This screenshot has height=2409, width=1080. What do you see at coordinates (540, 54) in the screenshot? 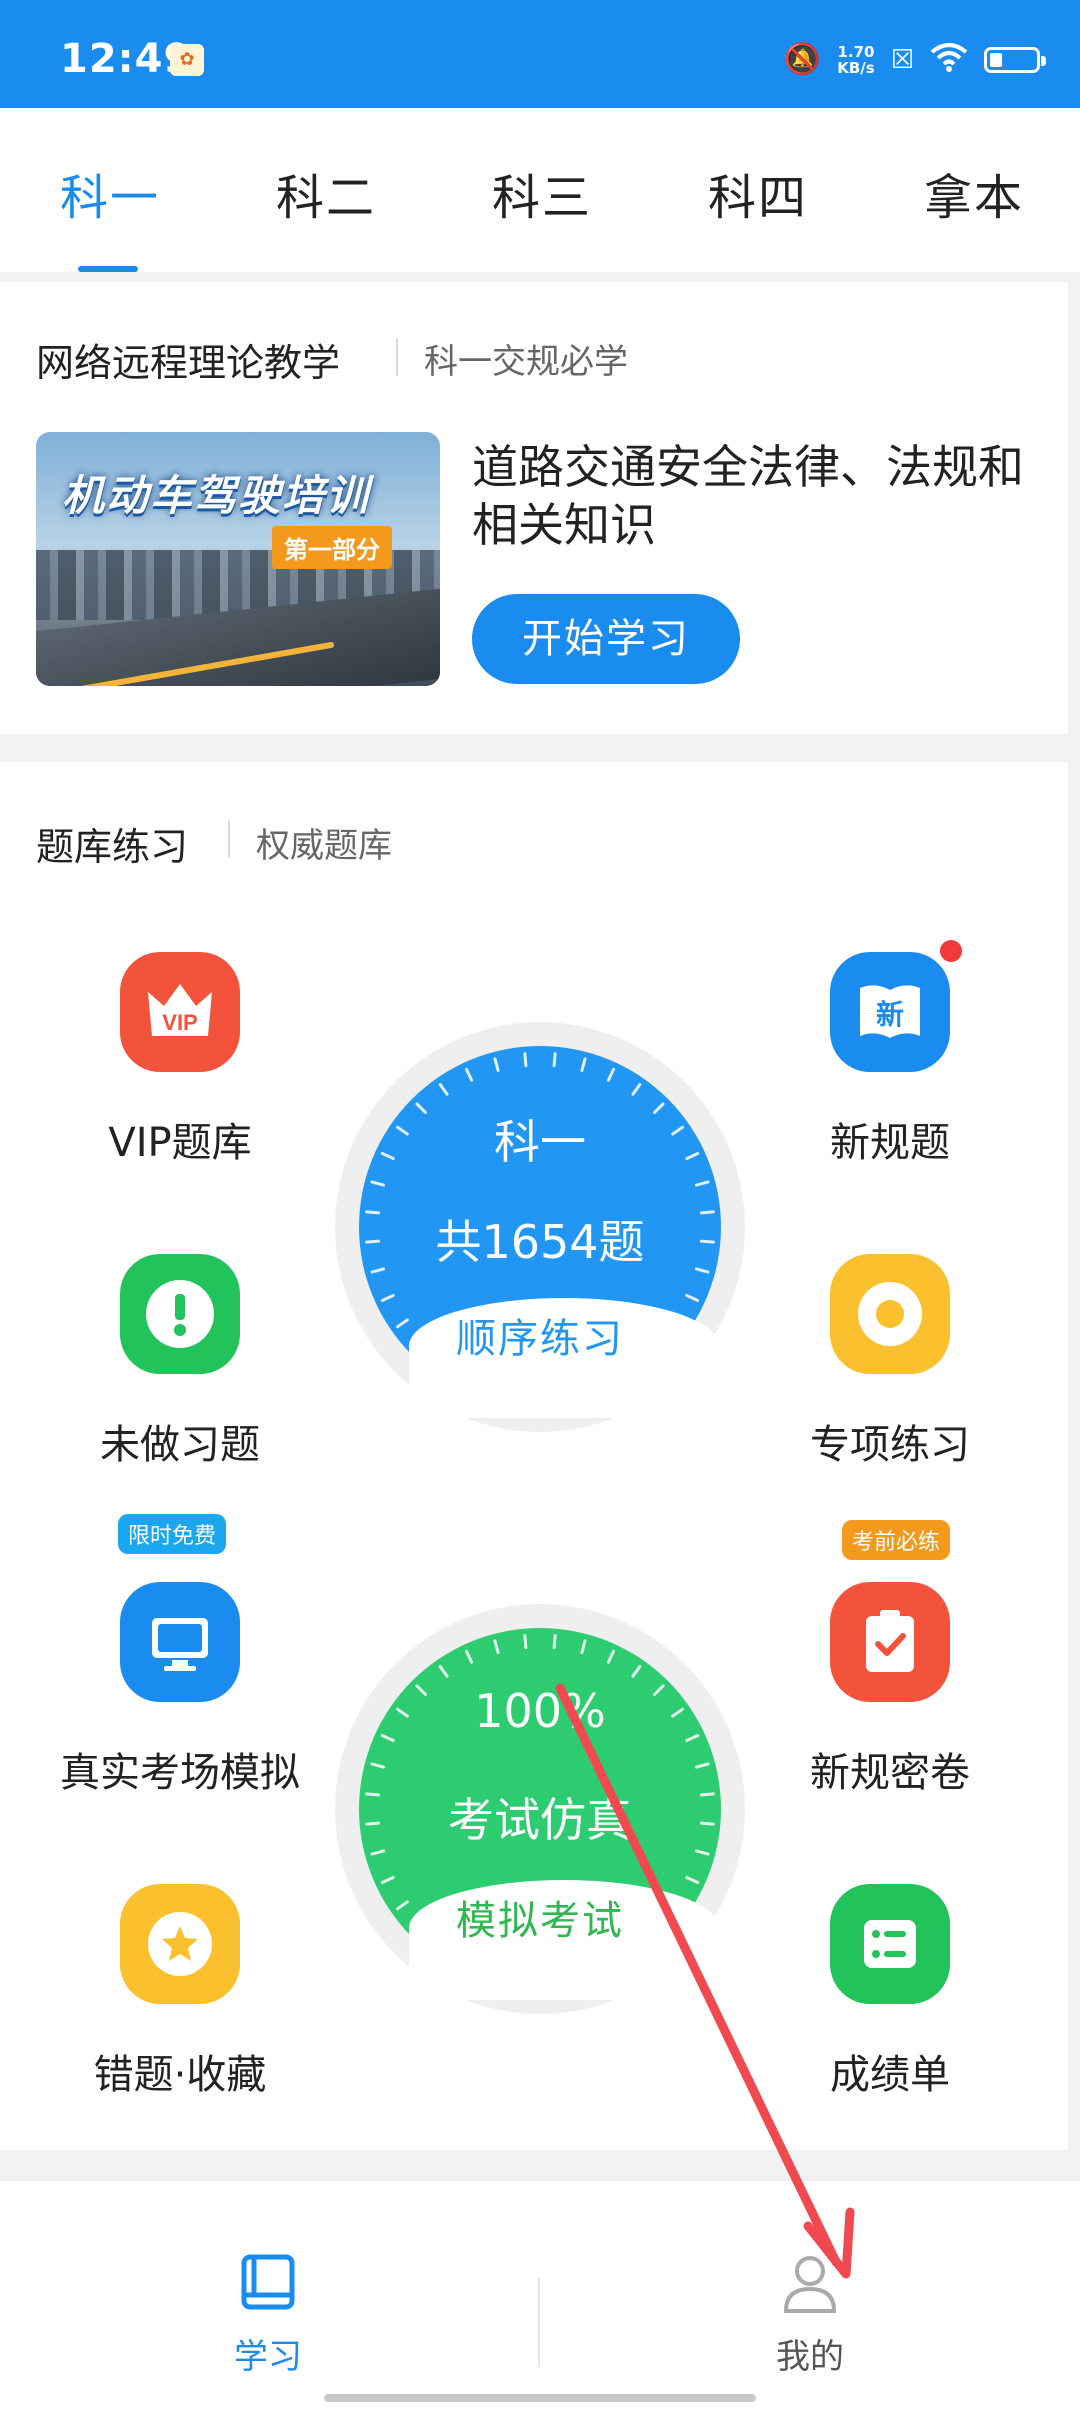
I see `status-bar: 12:49 ✿ 🔕 1.70 KB/s ☒` at bounding box center [540, 54].